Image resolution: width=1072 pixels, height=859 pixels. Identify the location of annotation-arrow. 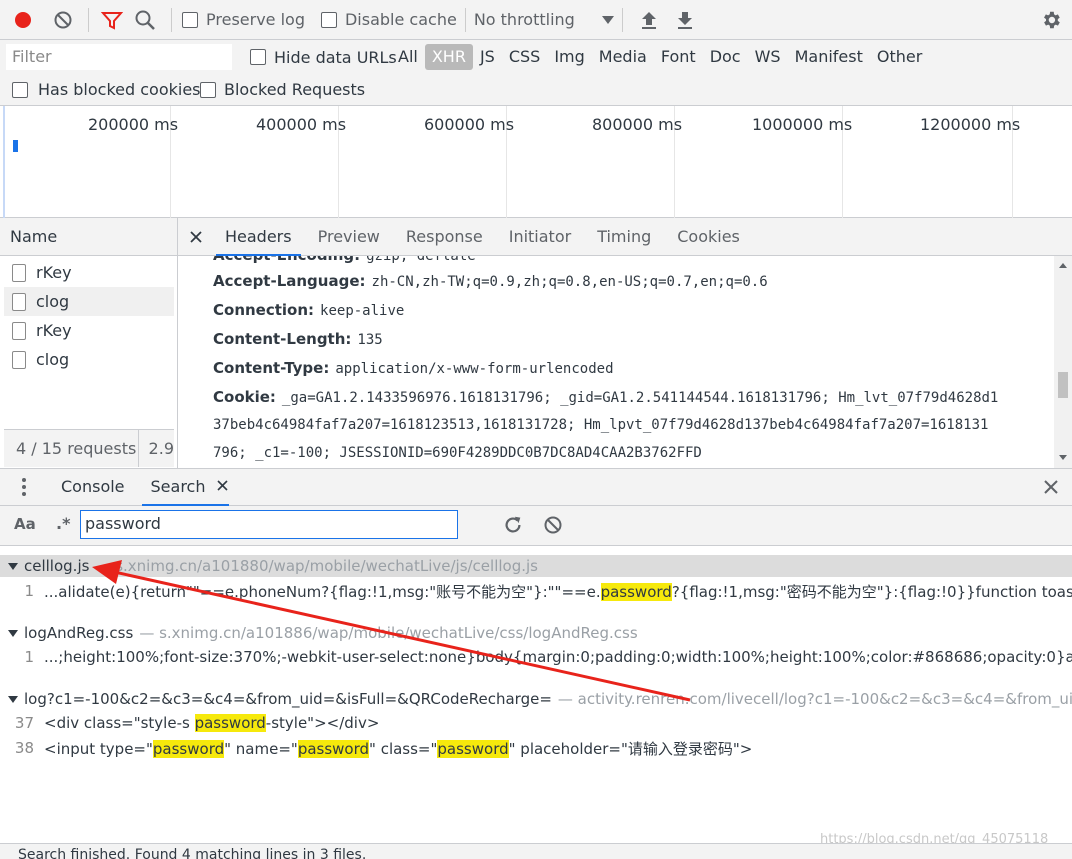
(391, 631).